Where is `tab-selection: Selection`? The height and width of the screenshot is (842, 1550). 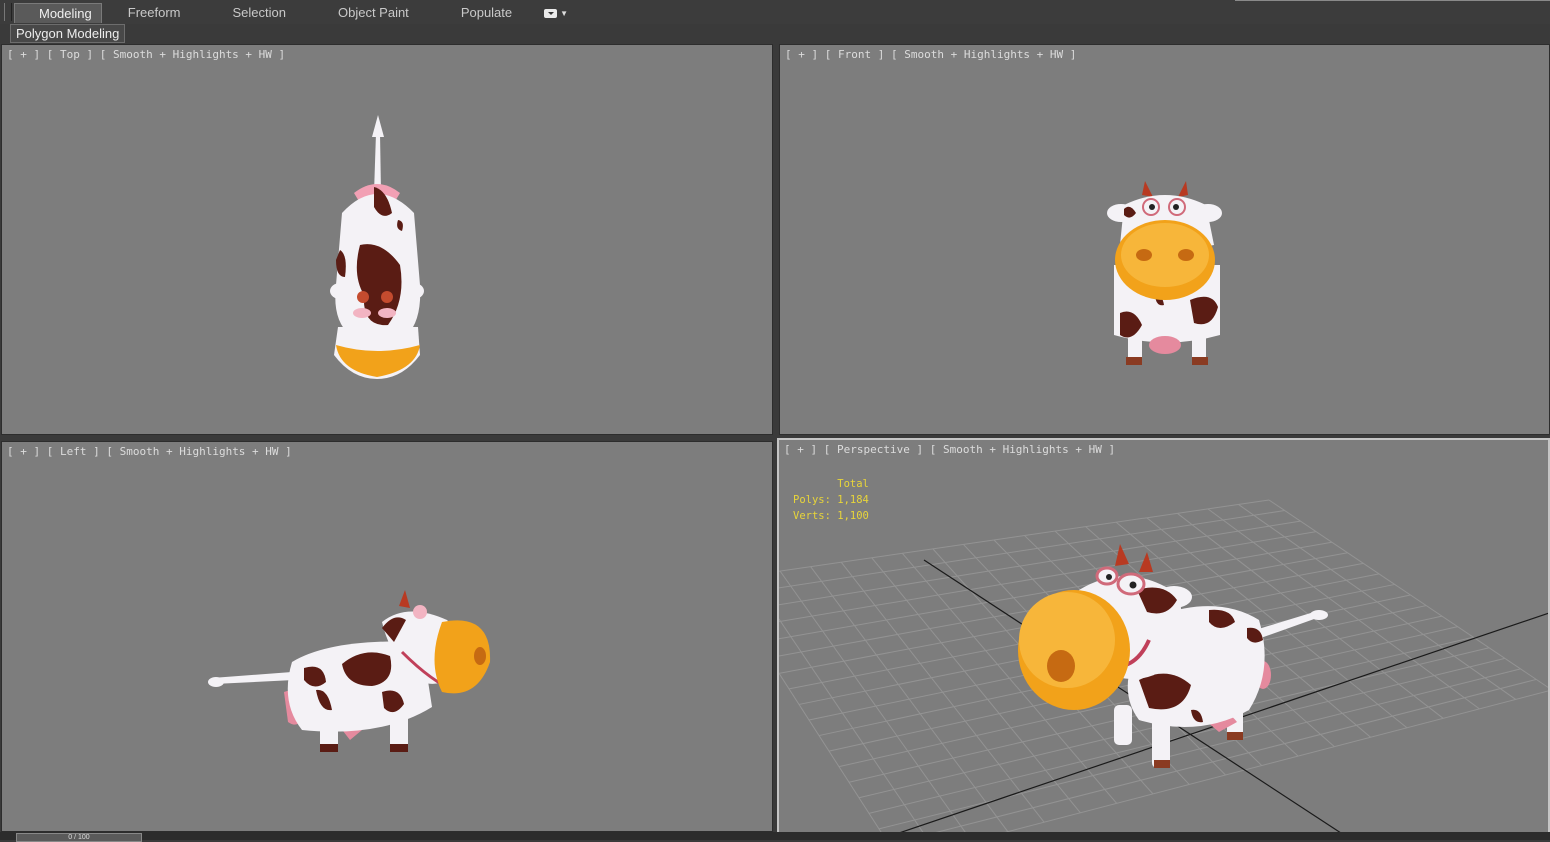
tab-selection: Selection is located at coordinates (259, 13).